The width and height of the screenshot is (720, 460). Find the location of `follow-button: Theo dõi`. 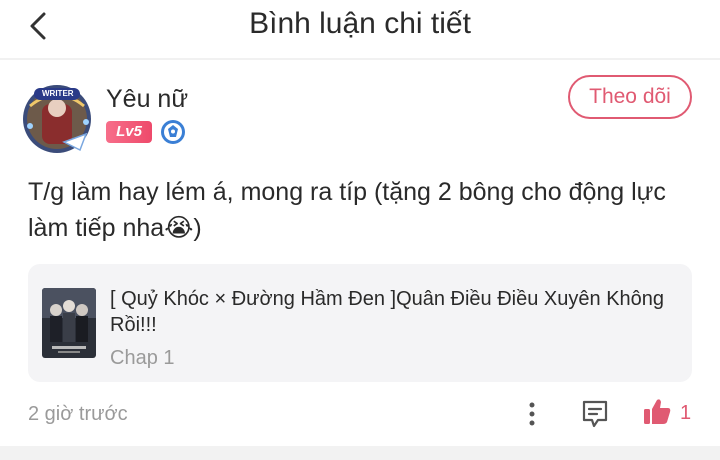

follow-button: Theo dõi is located at coordinates (630, 97).